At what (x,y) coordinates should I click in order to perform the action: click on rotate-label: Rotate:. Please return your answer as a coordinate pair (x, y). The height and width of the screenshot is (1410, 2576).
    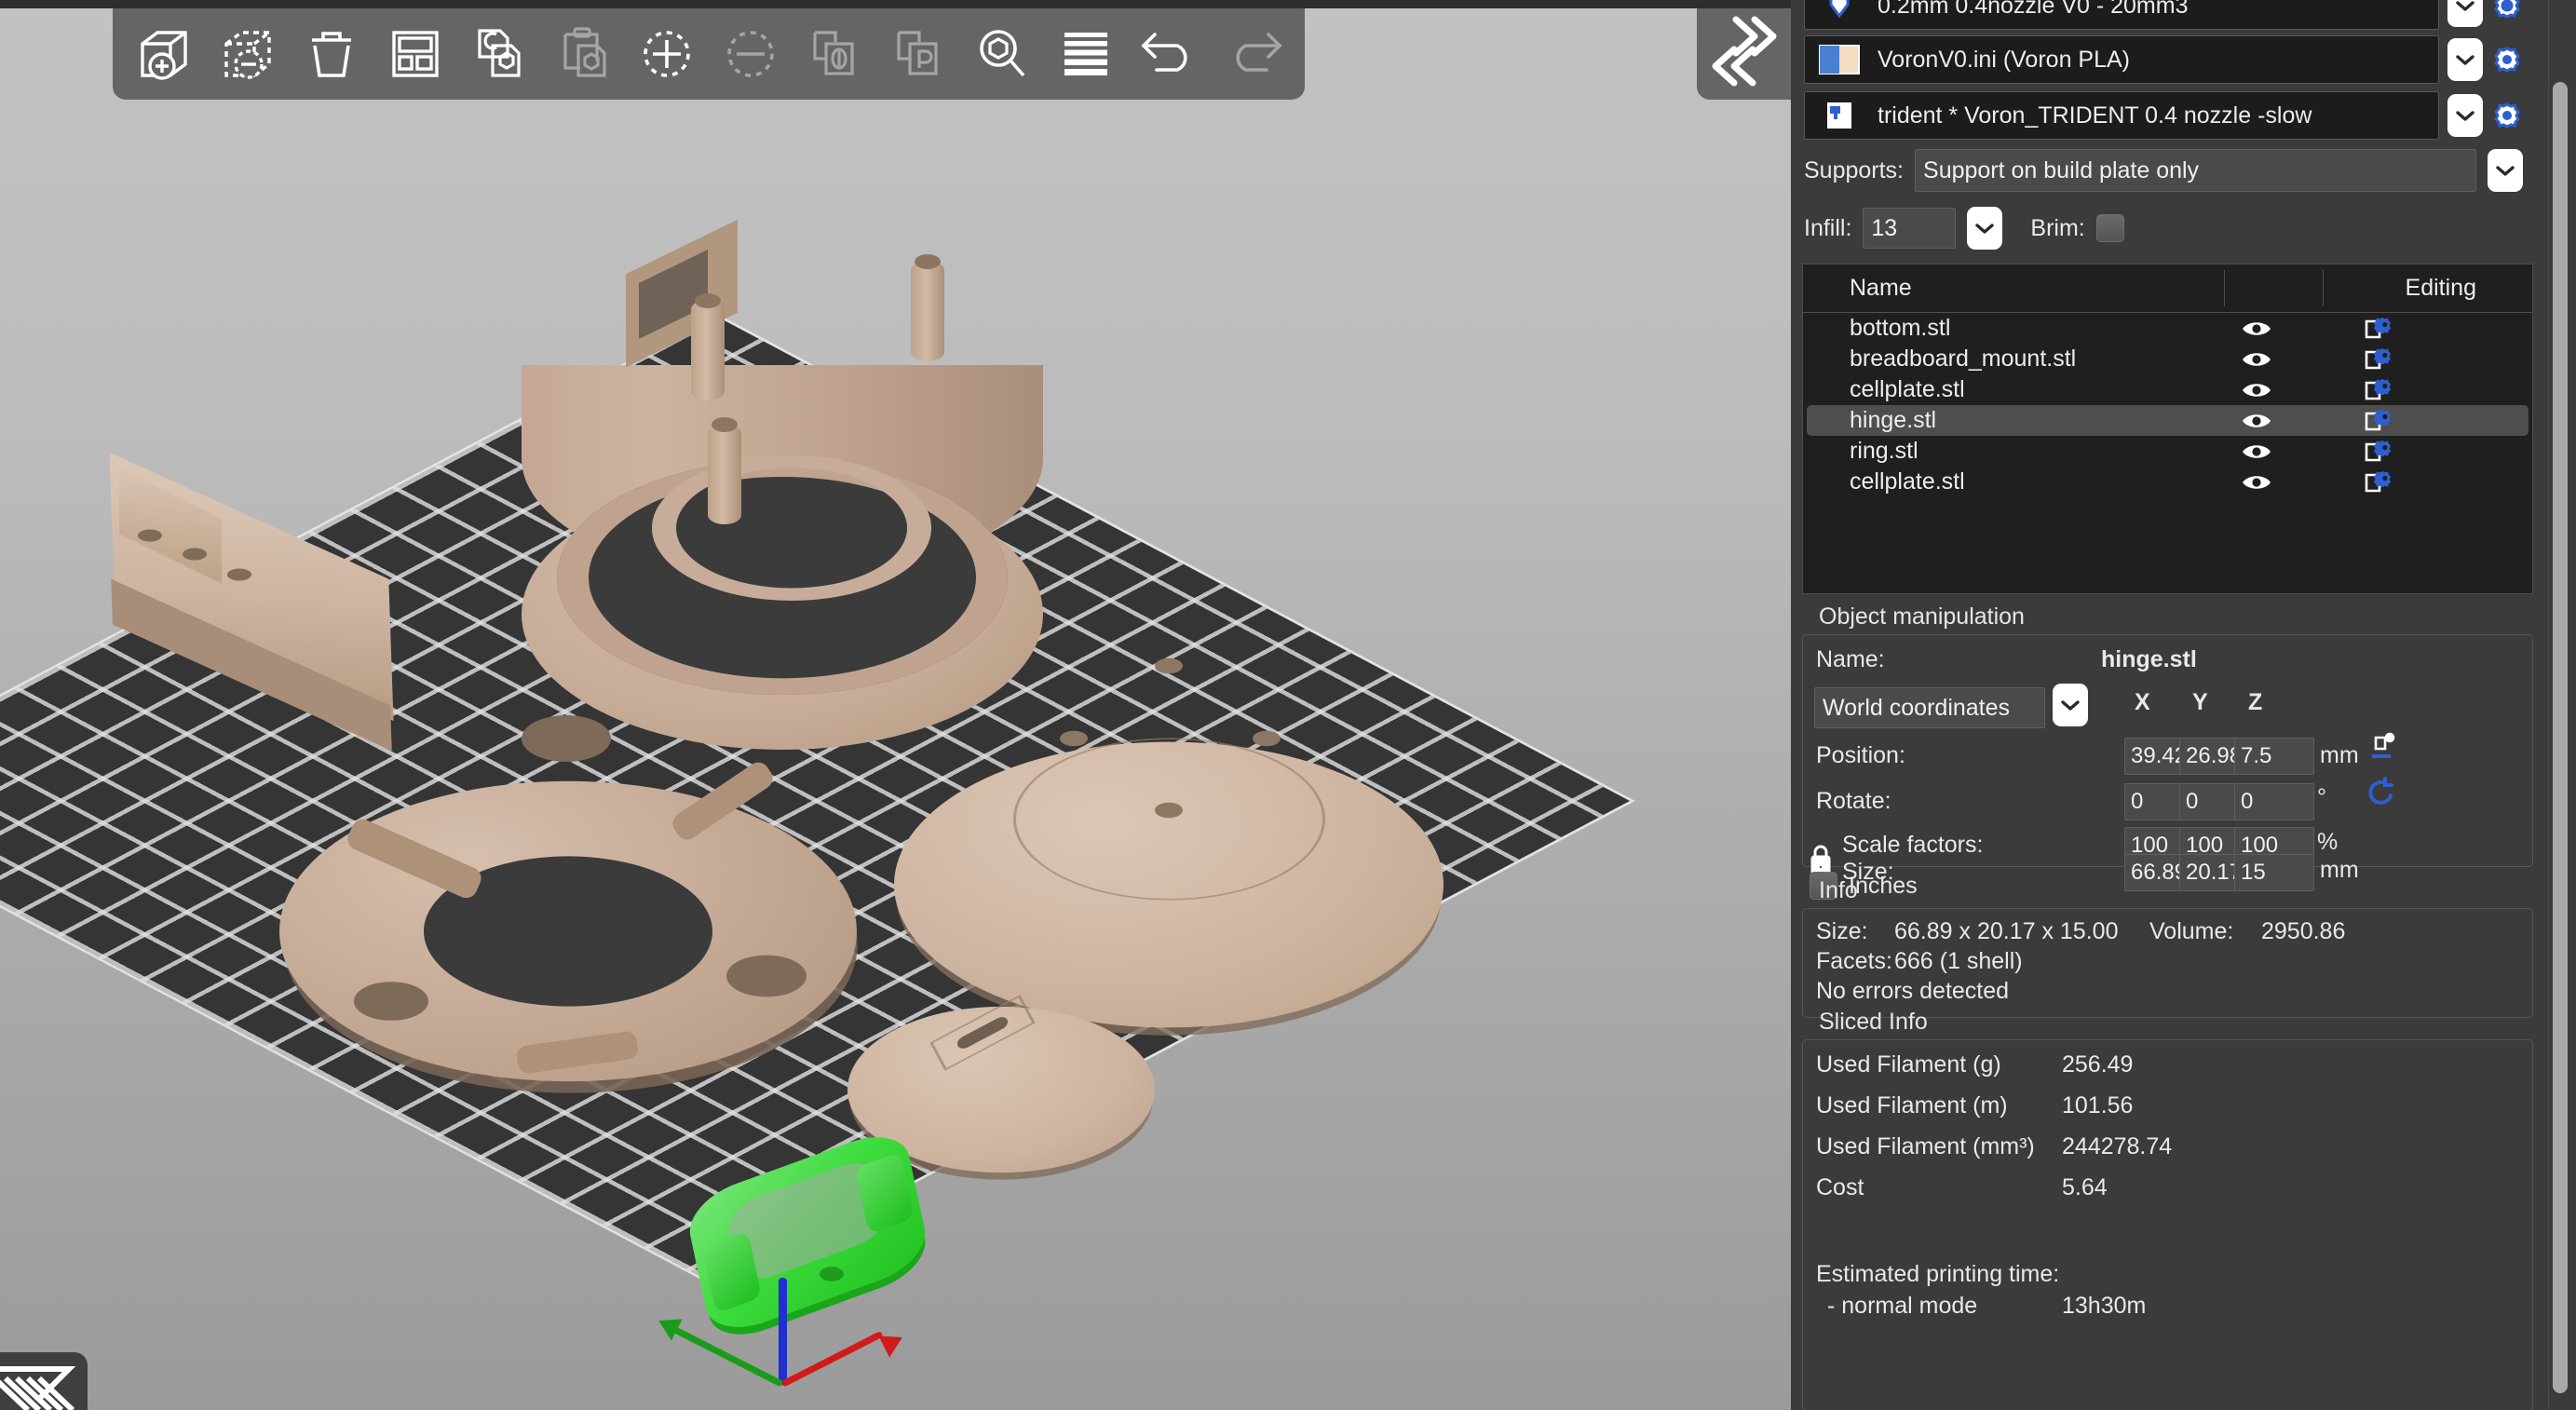
    Looking at the image, I should click on (1853, 801).